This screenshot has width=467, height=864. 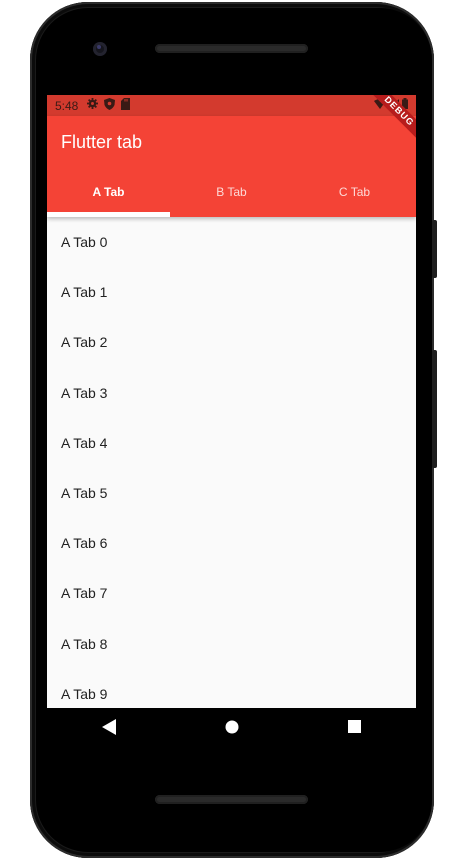 I want to click on shield-icon, so click(x=109, y=105).